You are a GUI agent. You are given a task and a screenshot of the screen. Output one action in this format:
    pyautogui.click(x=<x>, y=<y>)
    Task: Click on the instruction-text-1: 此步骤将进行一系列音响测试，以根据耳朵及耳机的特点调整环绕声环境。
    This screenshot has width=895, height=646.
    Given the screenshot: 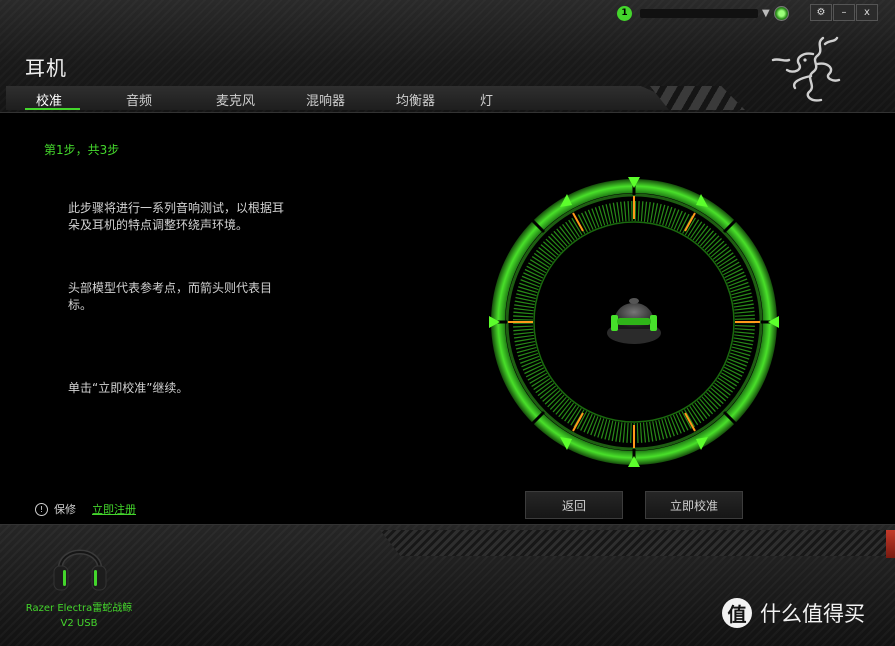 What is the action you would take?
    pyautogui.click(x=176, y=216)
    